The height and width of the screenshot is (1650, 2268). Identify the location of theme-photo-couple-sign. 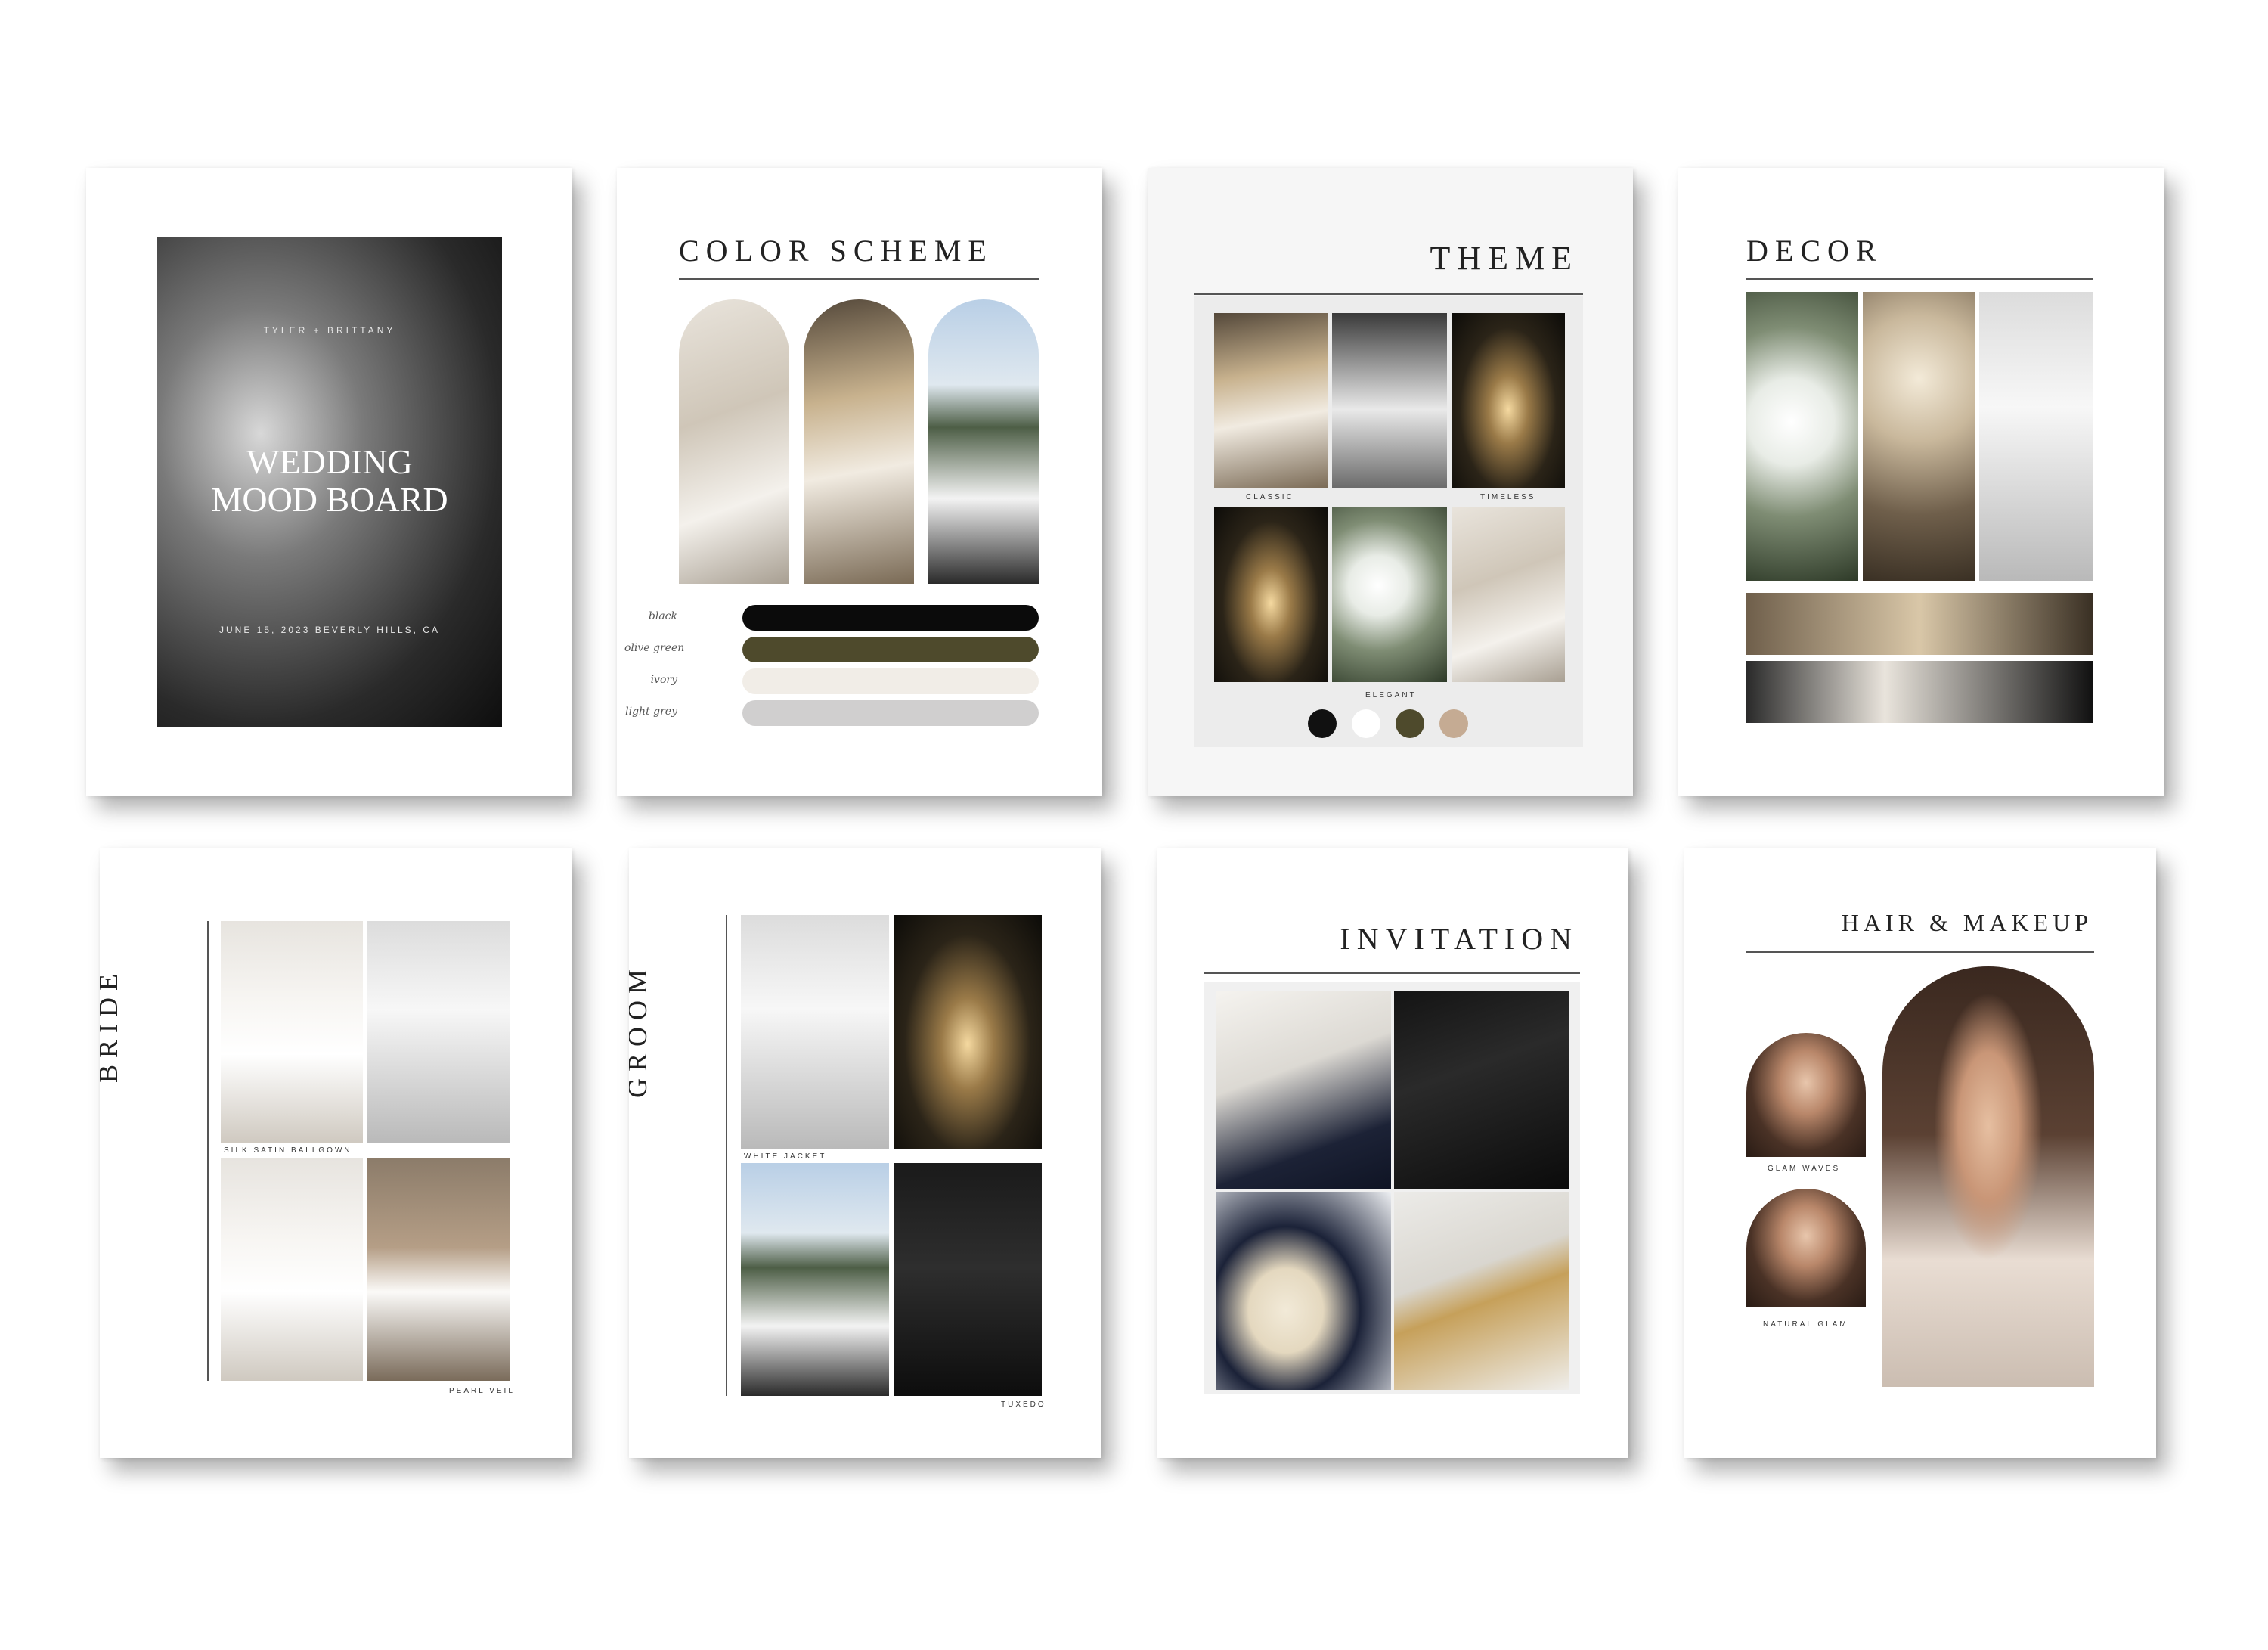
(1508, 594).